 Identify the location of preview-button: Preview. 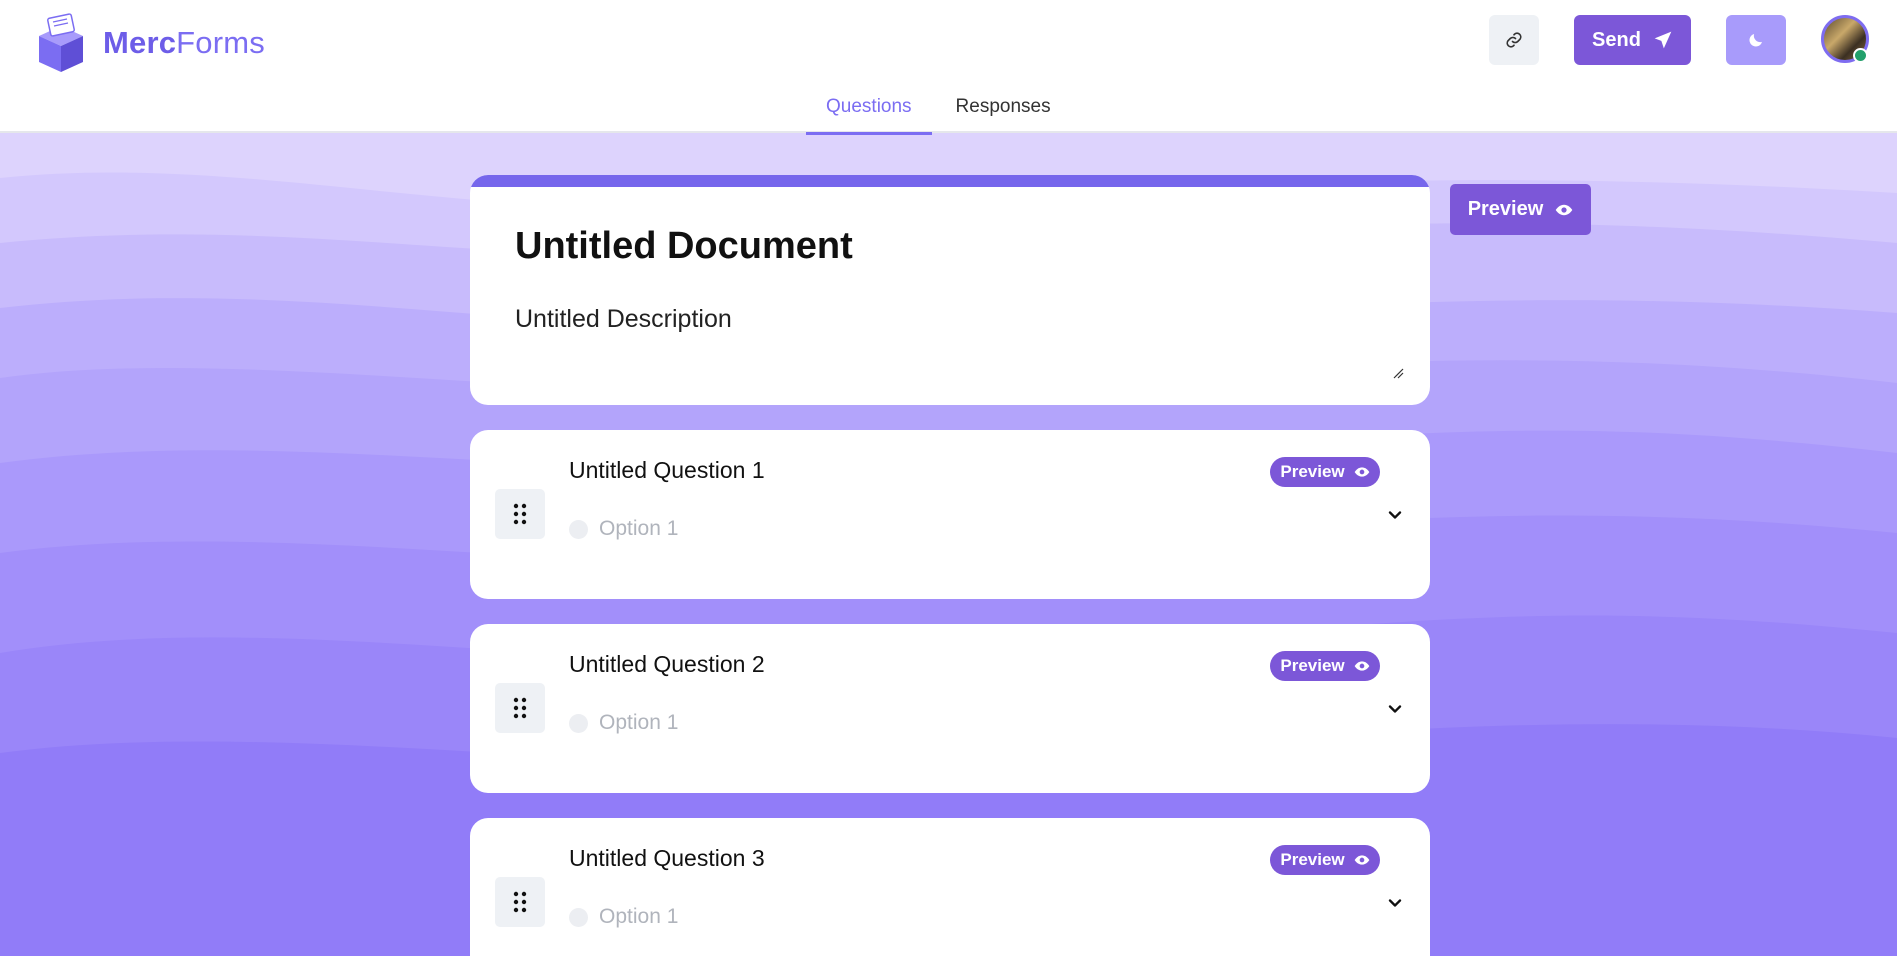
(1520, 209).